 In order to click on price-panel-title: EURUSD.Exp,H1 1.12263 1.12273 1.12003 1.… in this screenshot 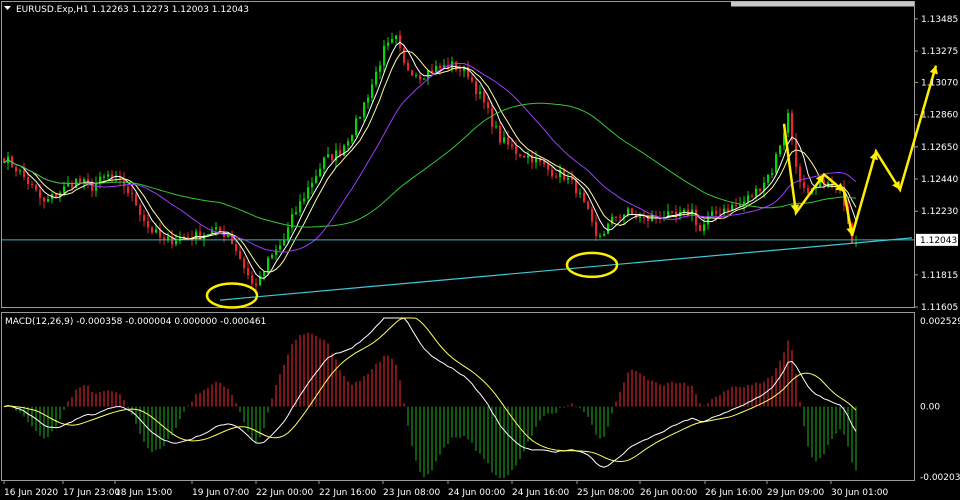, I will do `click(132, 10)`.